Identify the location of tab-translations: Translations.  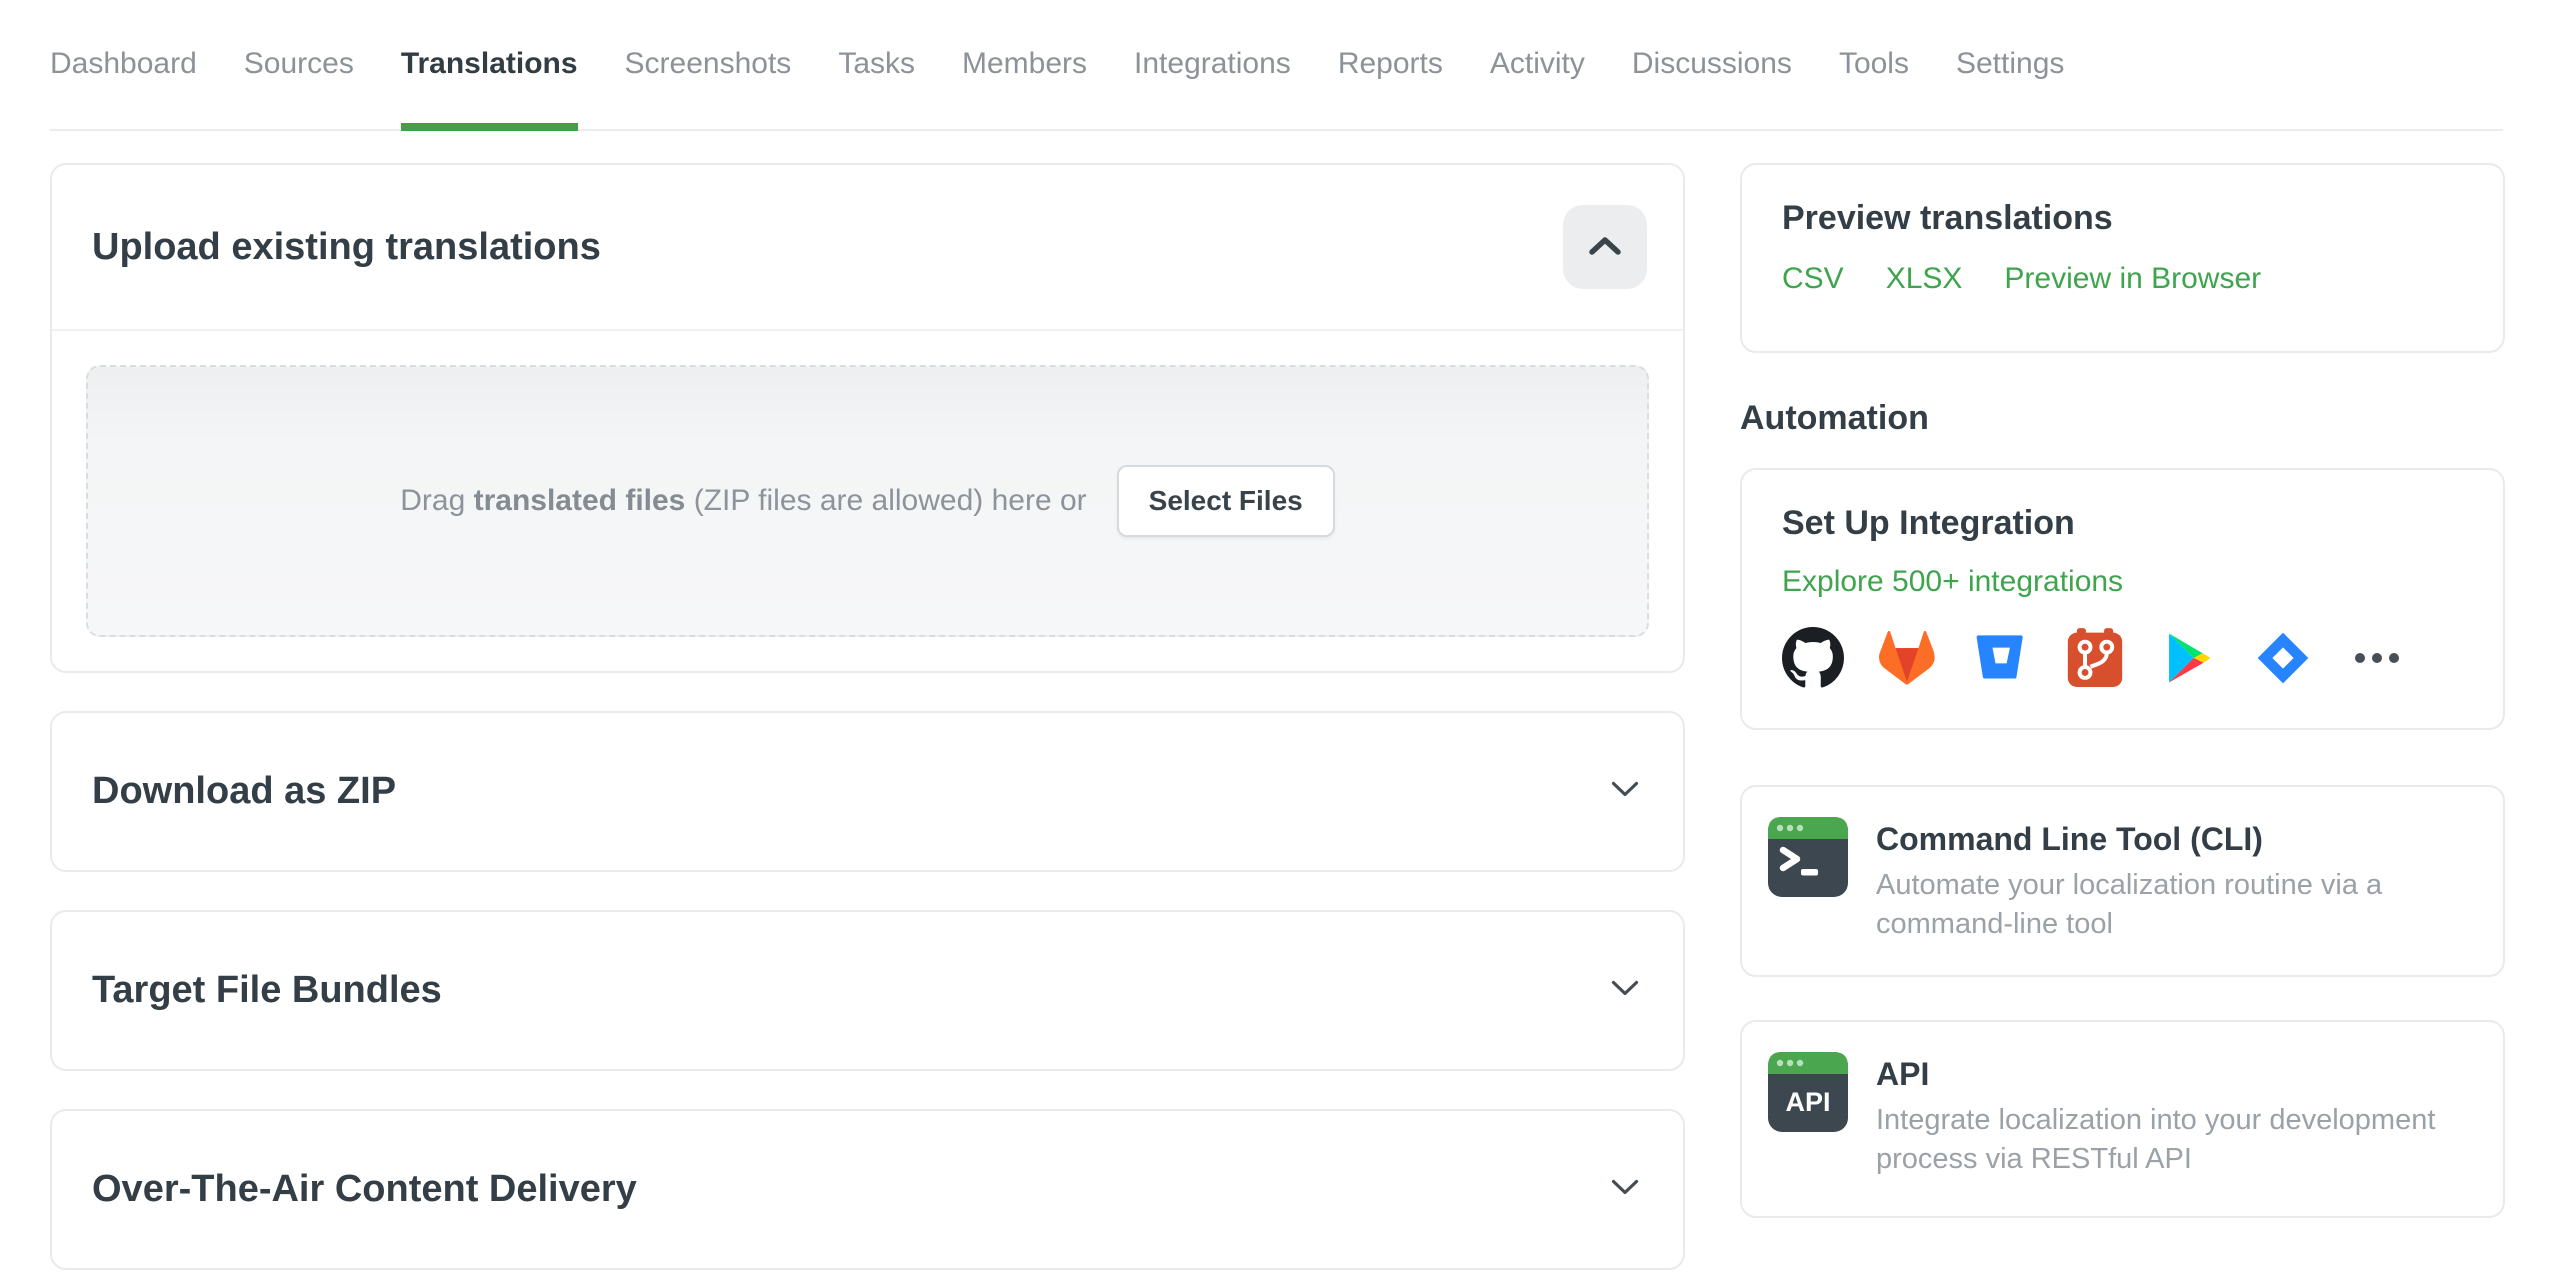
(489, 65).